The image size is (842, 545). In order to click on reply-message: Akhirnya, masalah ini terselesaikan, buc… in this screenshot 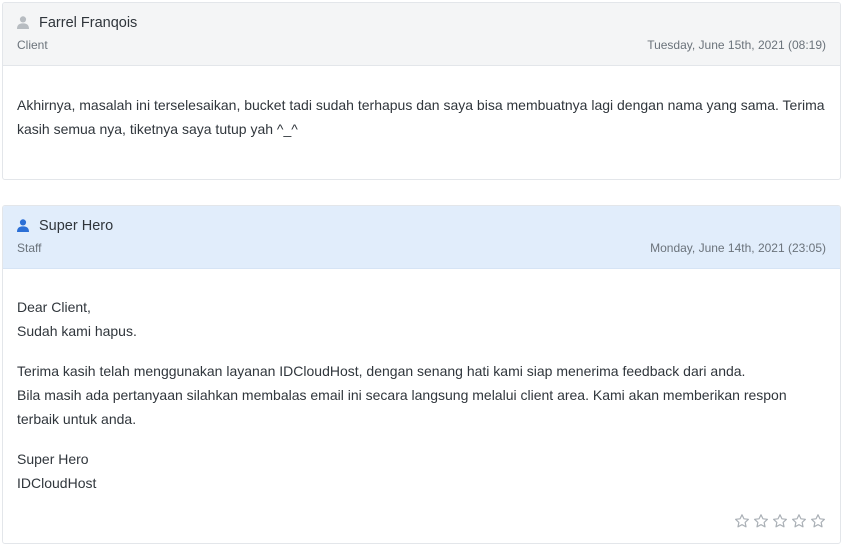, I will do `click(421, 103)`.